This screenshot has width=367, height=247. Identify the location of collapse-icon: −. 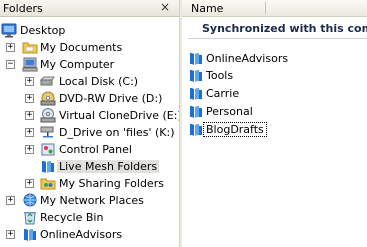
(10, 64).